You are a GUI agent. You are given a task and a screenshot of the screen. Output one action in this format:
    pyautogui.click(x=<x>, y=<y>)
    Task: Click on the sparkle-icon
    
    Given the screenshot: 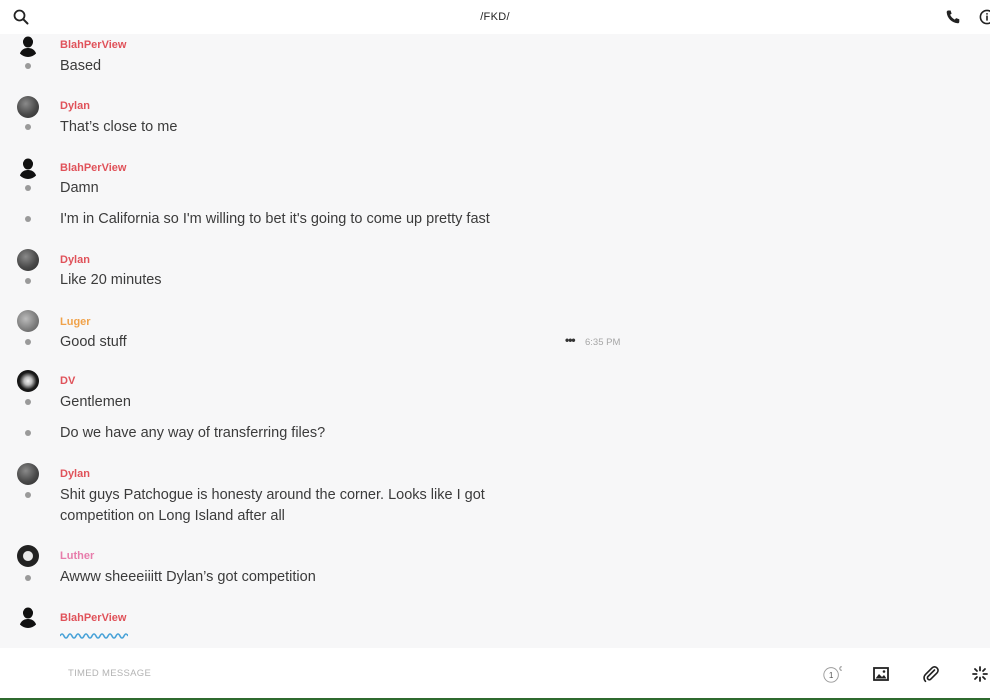 What is the action you would take?
    pyautogui.click(x=980, y=674)
    